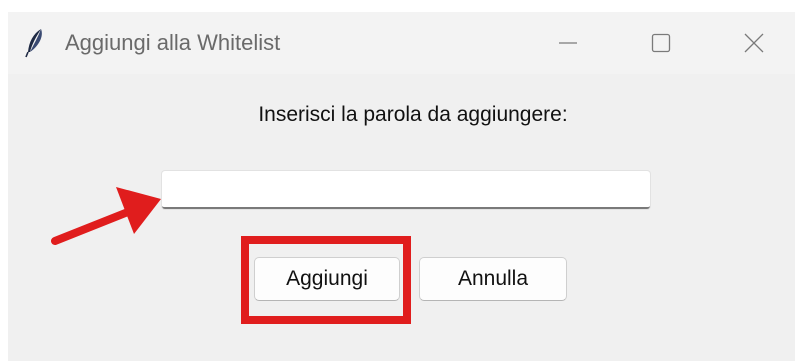 The image size is (795, 361). I want to click on window-title: Aggiungi alla Whitelist, so click(173, 42).